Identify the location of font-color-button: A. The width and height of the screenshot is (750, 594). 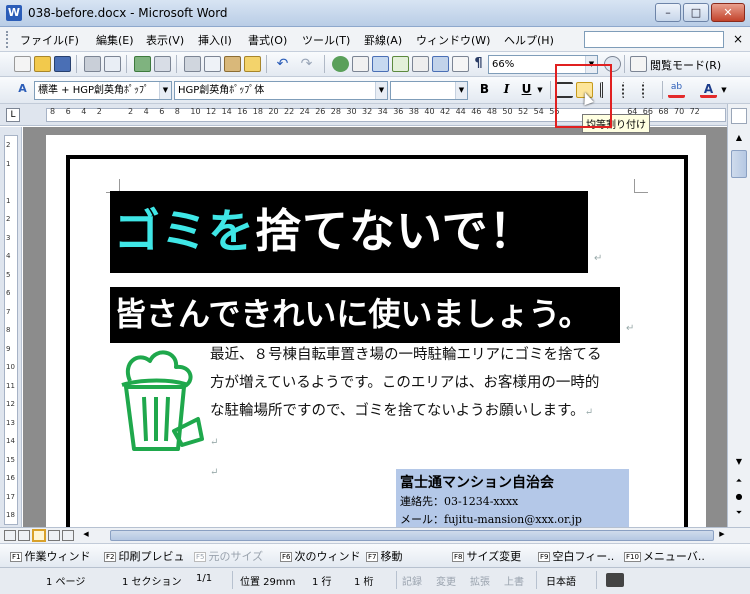
(708, 90).